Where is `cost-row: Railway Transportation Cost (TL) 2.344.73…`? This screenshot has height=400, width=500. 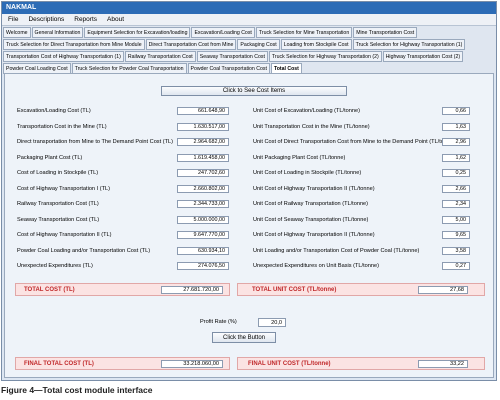 cost-row: Railway Transportation Cost (TL) 2.344.73… is located at coordinates (250, 204).